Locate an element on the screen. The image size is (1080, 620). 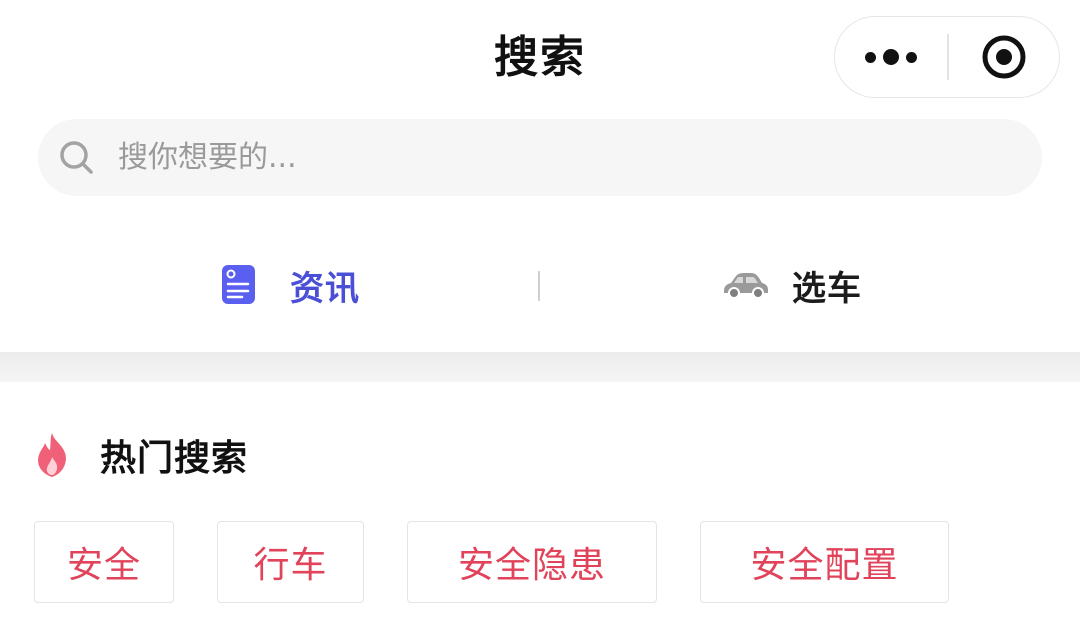
more-dots-icon is located at coordinates (870, 57).